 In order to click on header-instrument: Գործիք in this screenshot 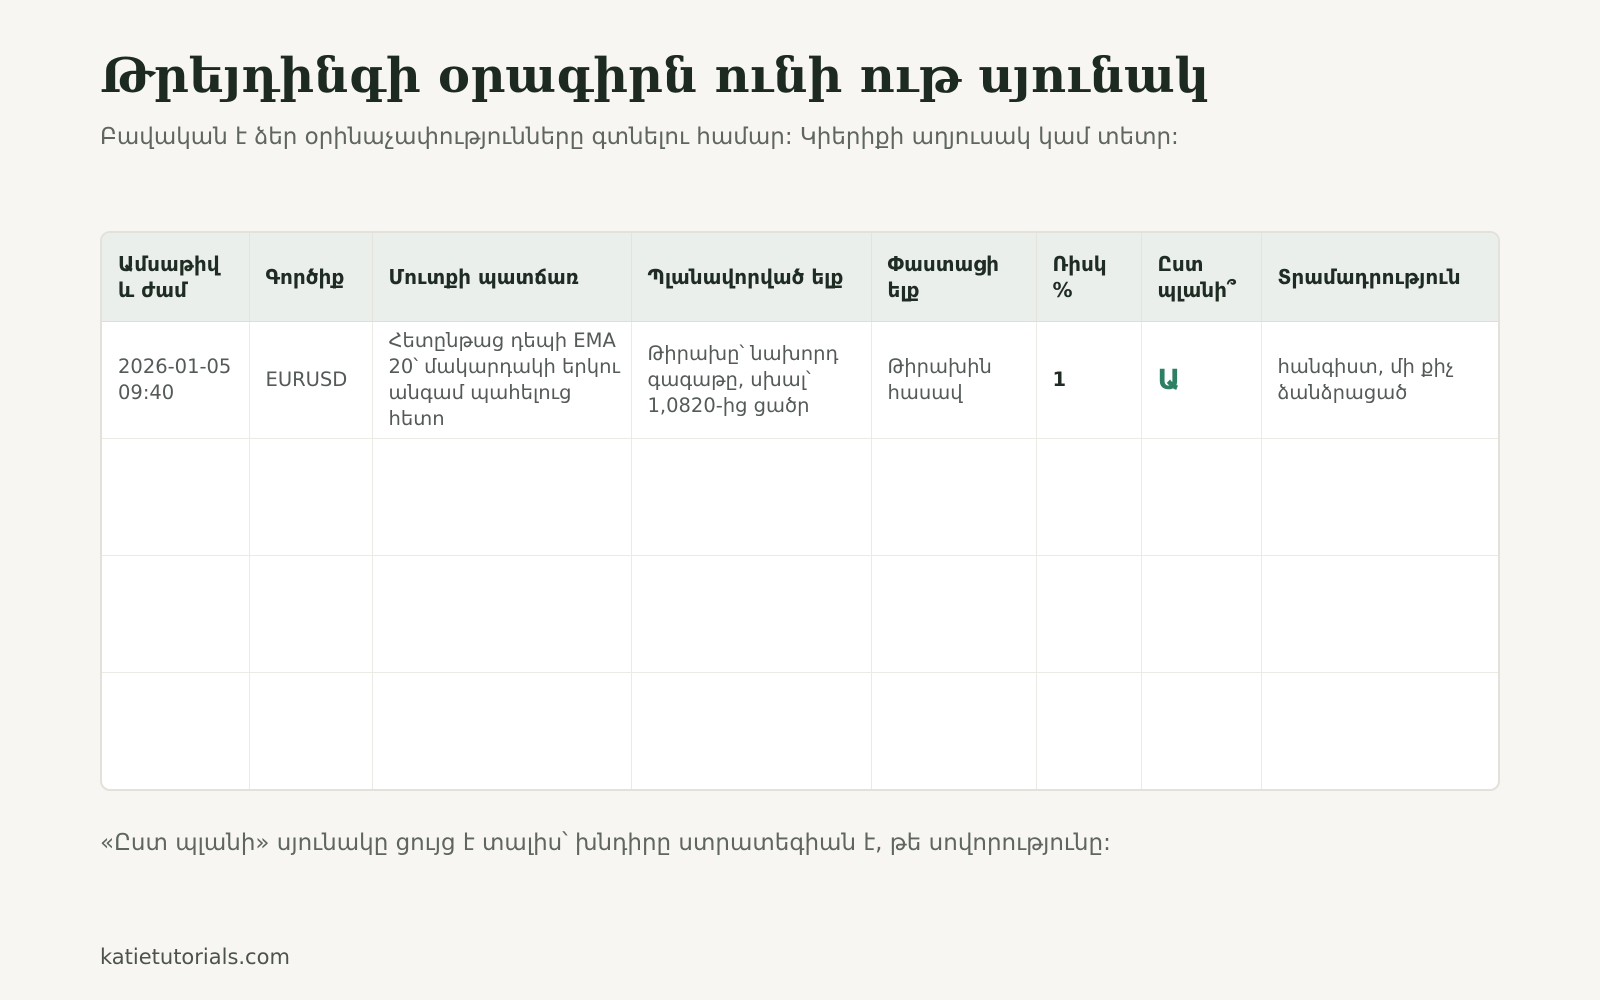, I will do `click(311, 277)`.